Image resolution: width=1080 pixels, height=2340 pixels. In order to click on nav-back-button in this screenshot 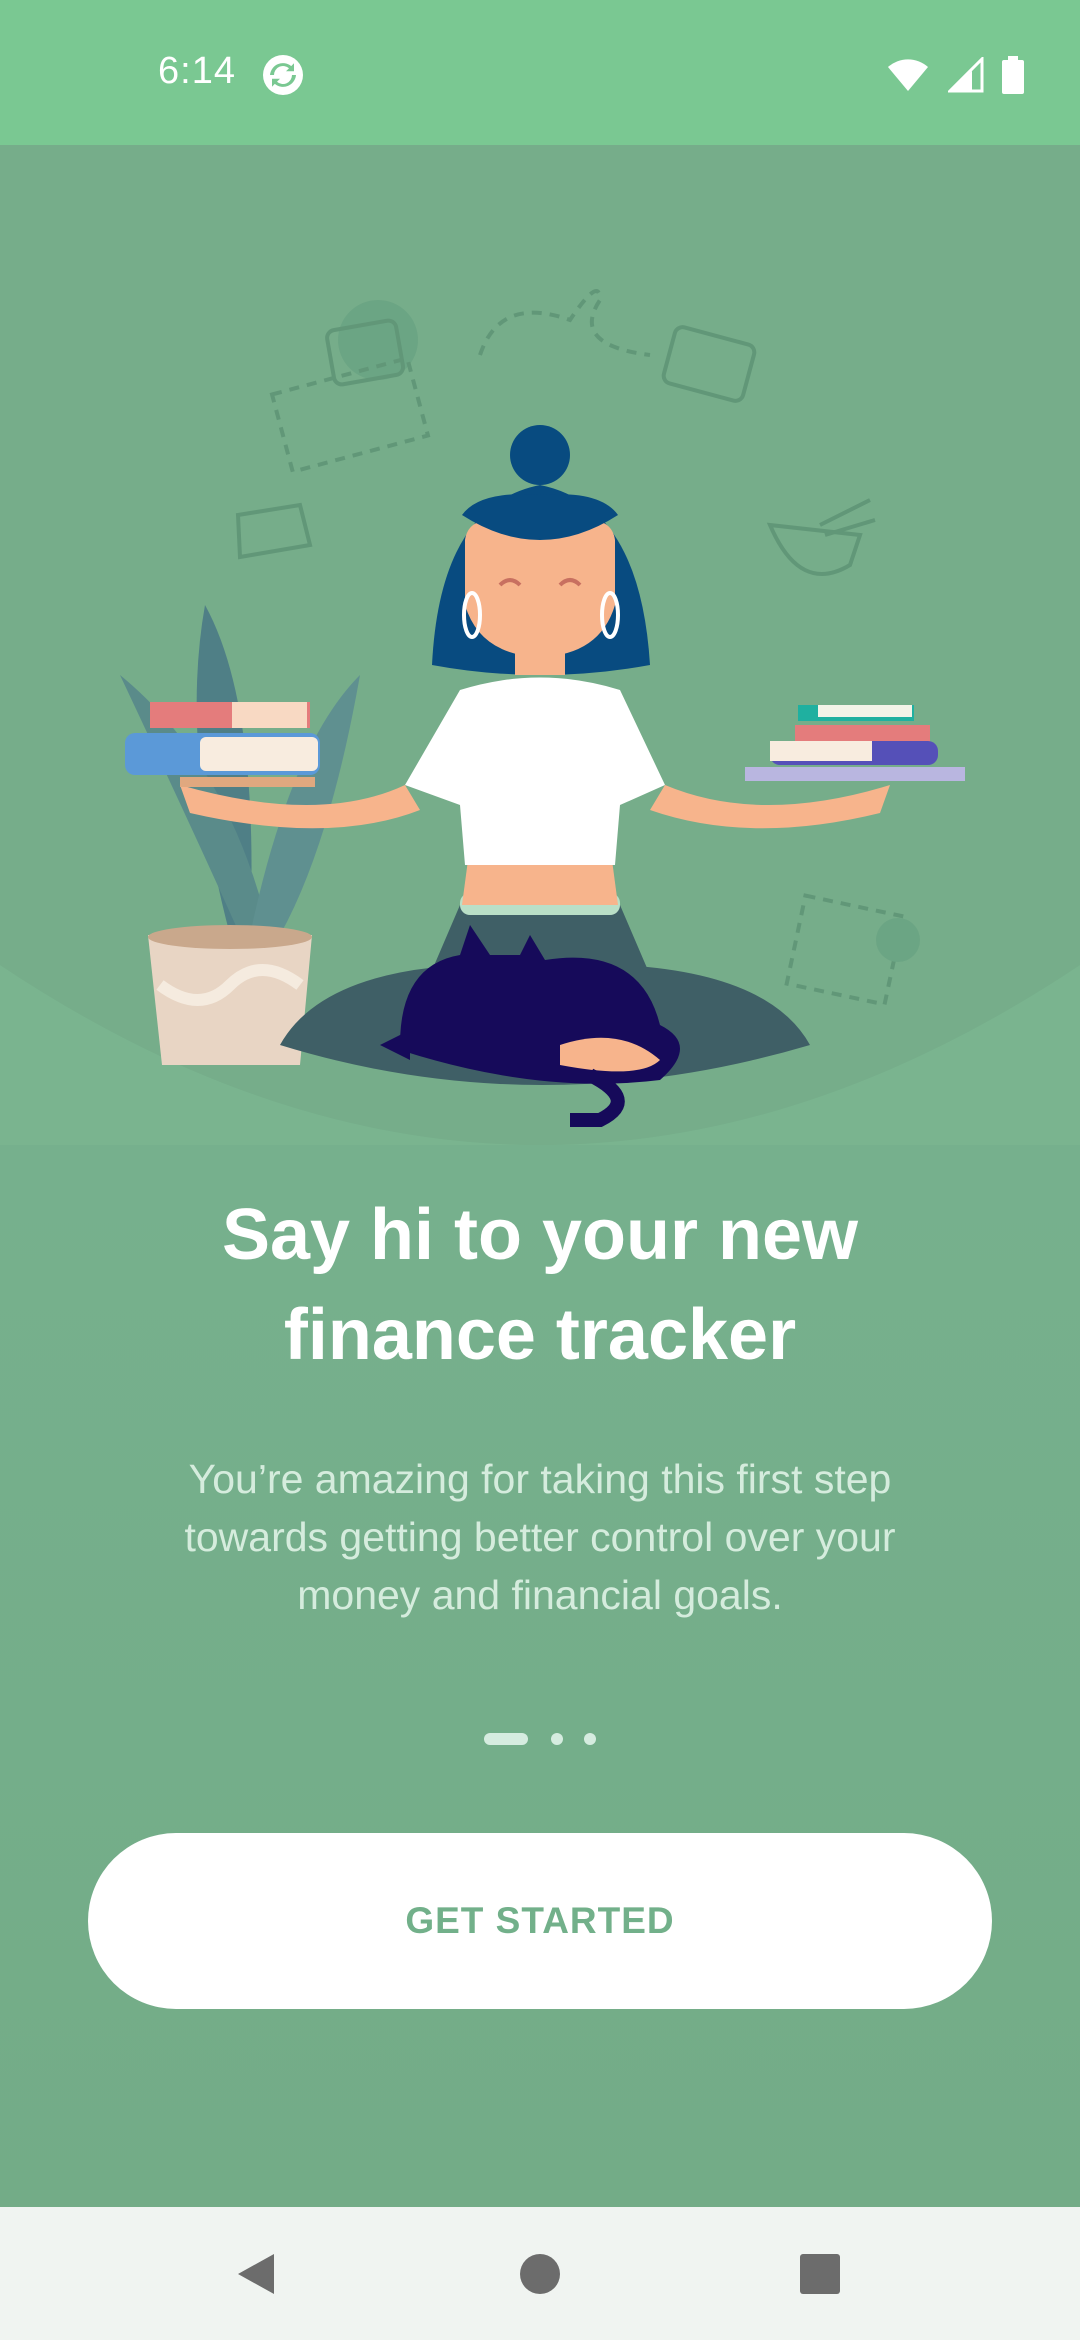, I will do `click(256, 2273)`.